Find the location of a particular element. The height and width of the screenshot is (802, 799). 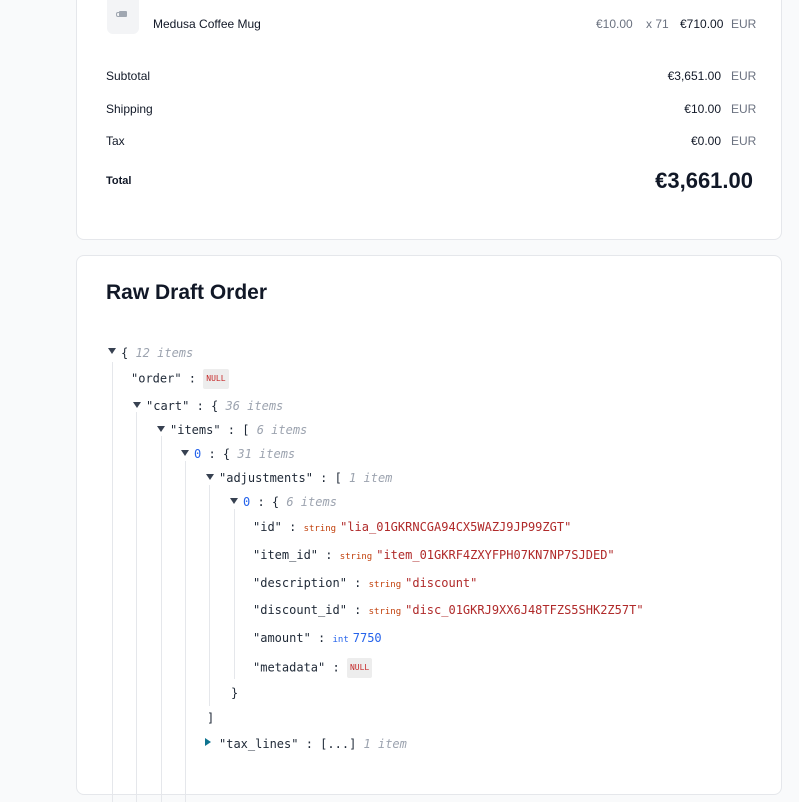

shipping-value: €10.00 is located at coordinates (702, 109).